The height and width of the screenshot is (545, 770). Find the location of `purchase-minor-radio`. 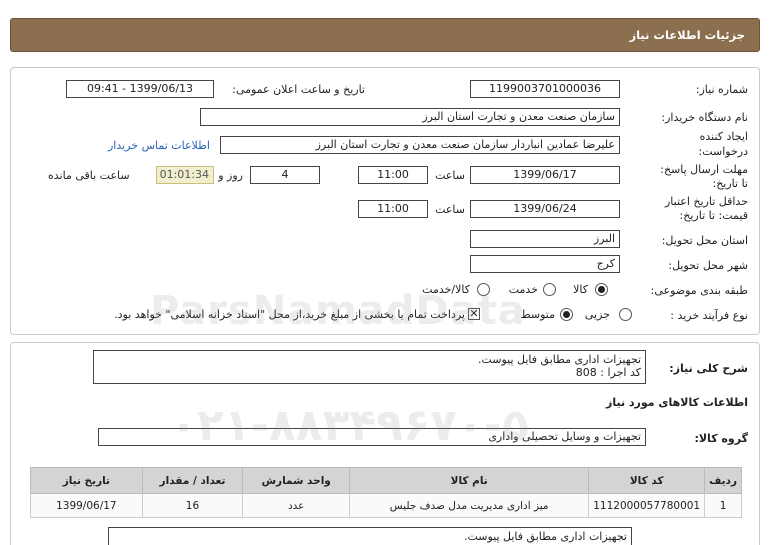

purchase-minor-radio is located at coordinates (625, 314).